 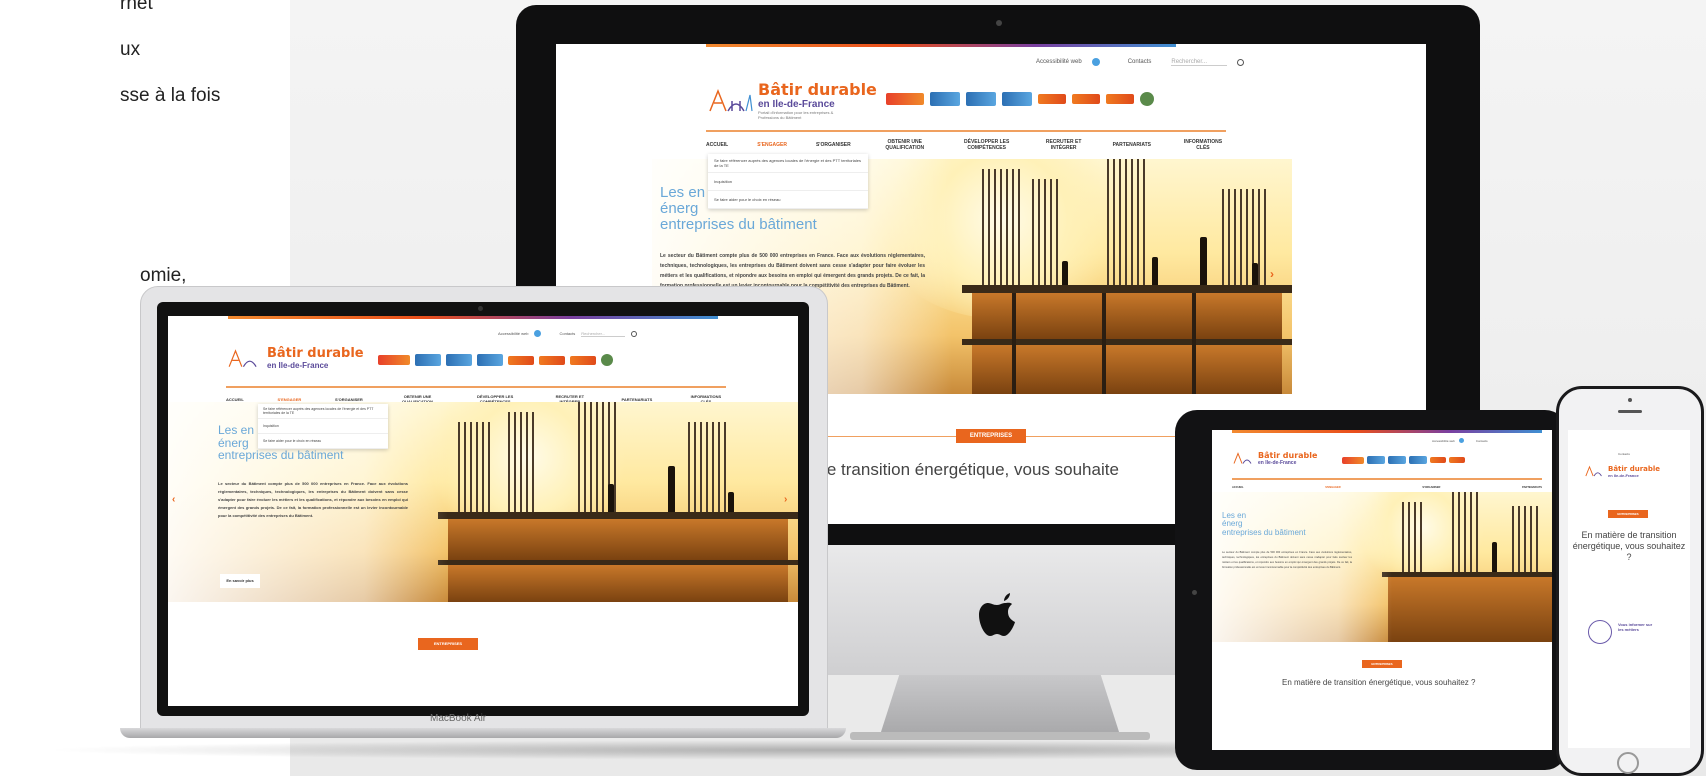 What do you see at coordinates (991, 436) in the screenshot?
I see `section-badge: ENTREPRISES` at bounding box center [991, 436].